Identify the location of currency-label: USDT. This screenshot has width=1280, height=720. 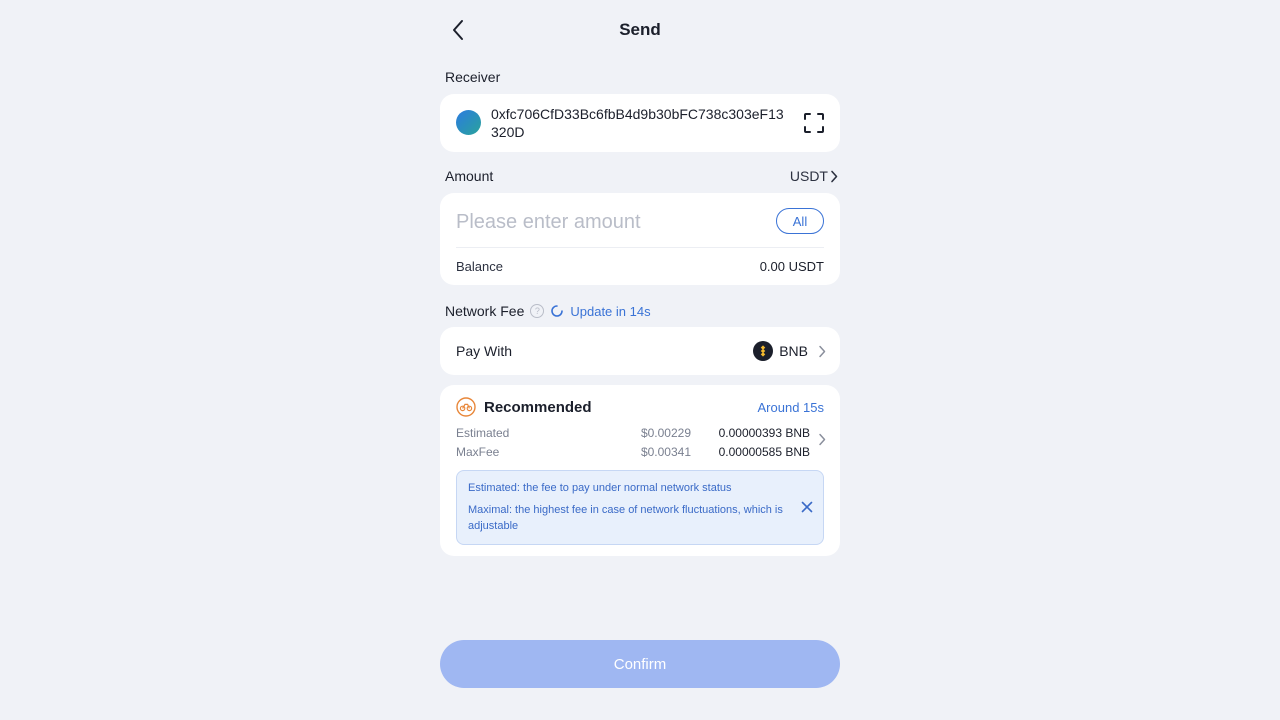
(808, 176).